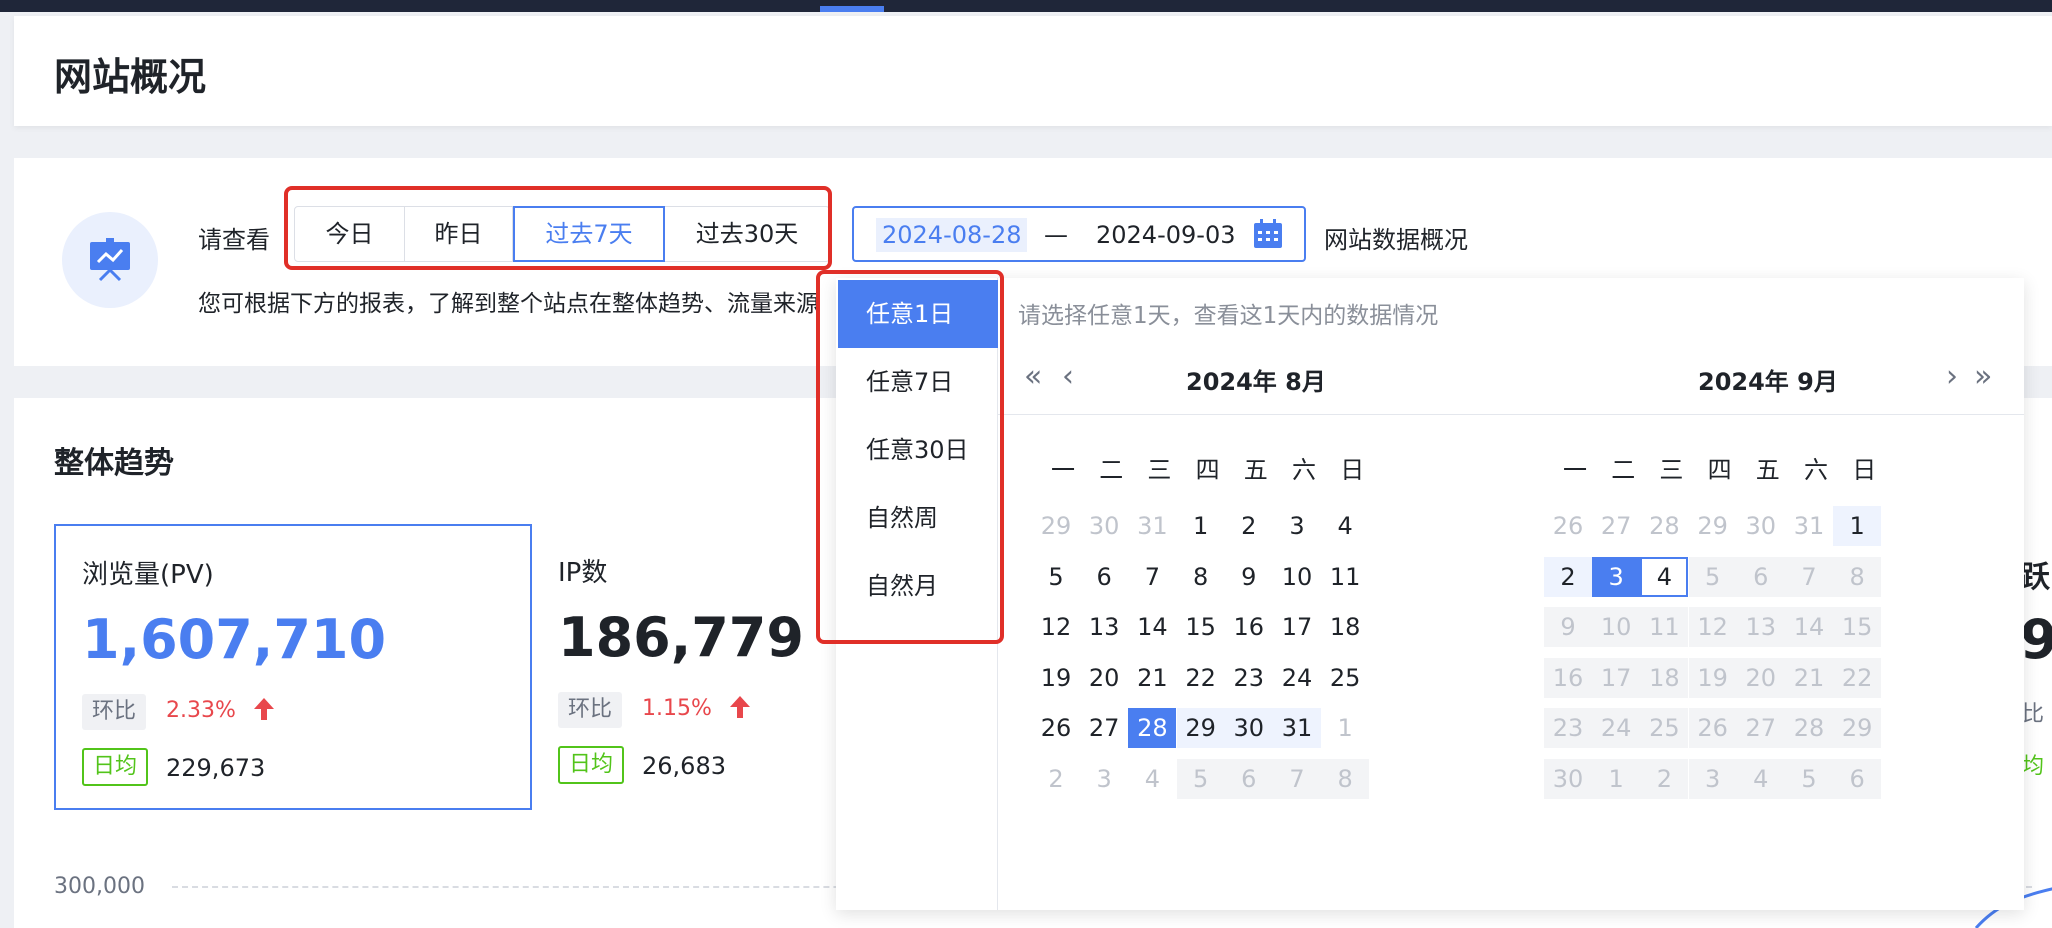 This screenshot has height=928, width=2052. What do you see at coordinates (234, 240) in the screenshot?
I see `please-view-label: 请查看` at bounding box center [234, 240].